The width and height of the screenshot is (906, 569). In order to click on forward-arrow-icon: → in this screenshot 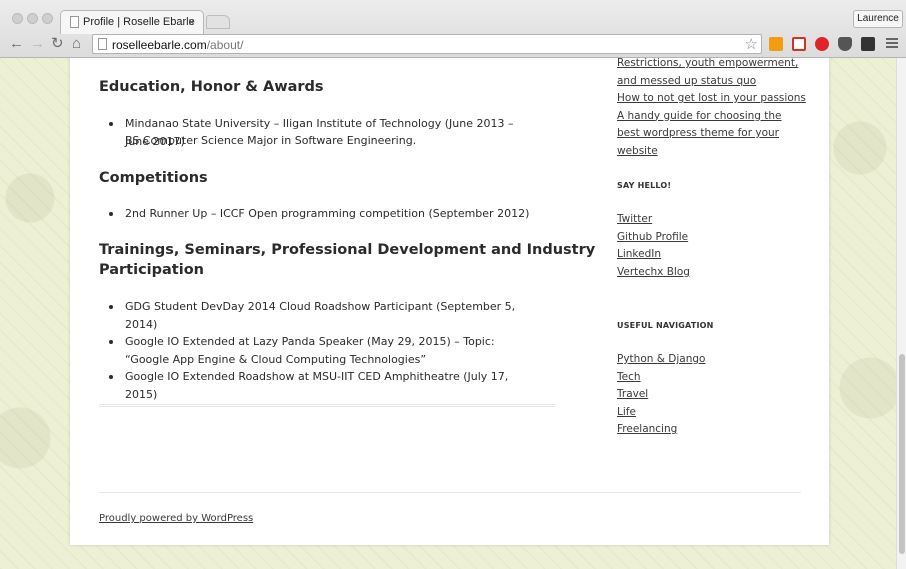, I will do `click(37, 43)`.